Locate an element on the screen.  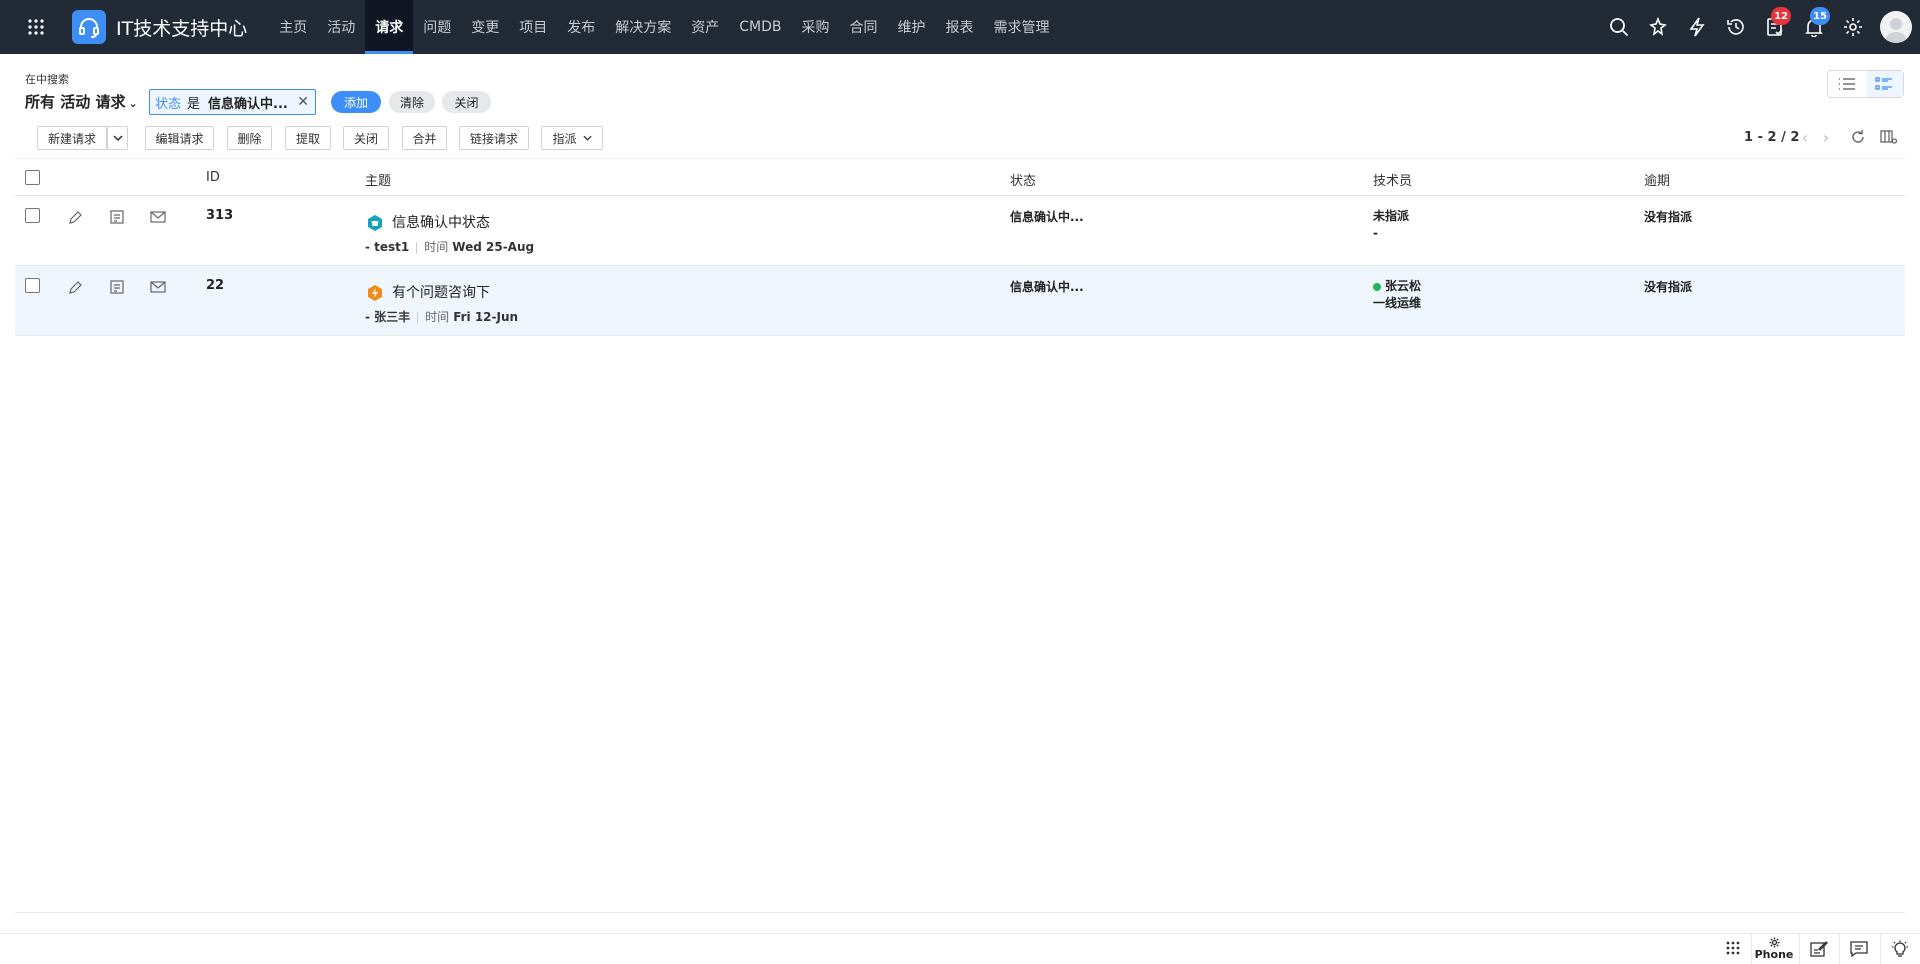
select-all-checkbox is located at coordinates (32, 177).